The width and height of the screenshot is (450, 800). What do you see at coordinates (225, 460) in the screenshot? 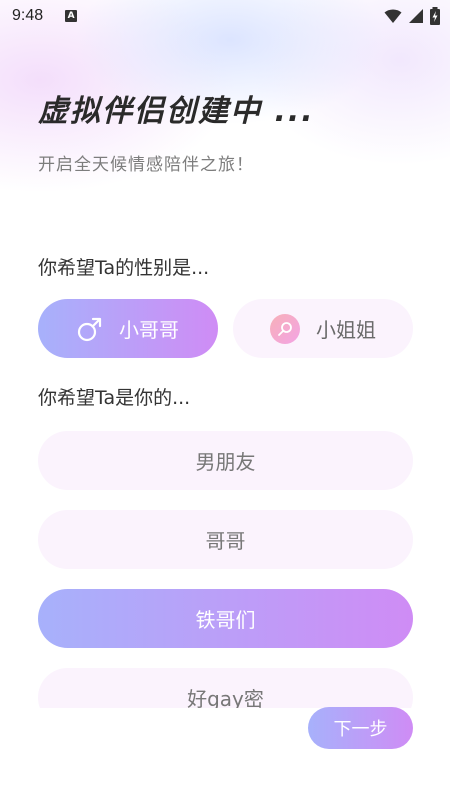
I see `relationship-option-boyfriend: 男朋友` at bounding box center [225, 460].